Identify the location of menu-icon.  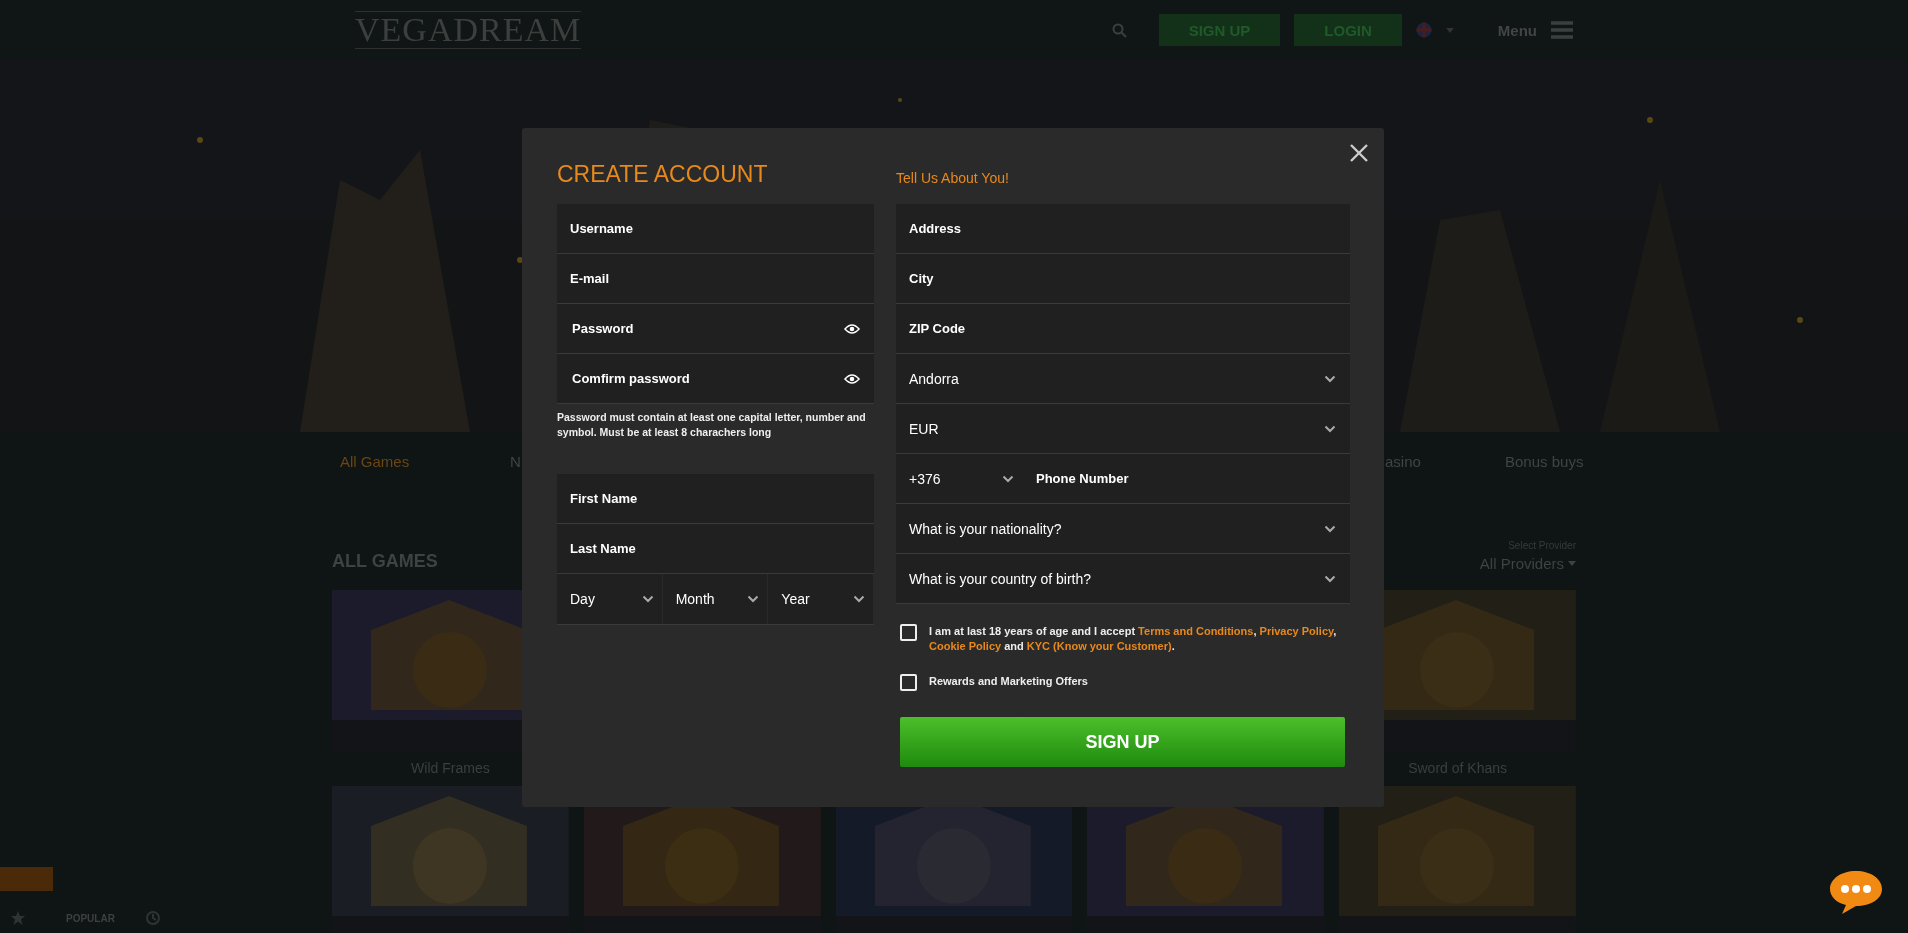
(1562, 30).